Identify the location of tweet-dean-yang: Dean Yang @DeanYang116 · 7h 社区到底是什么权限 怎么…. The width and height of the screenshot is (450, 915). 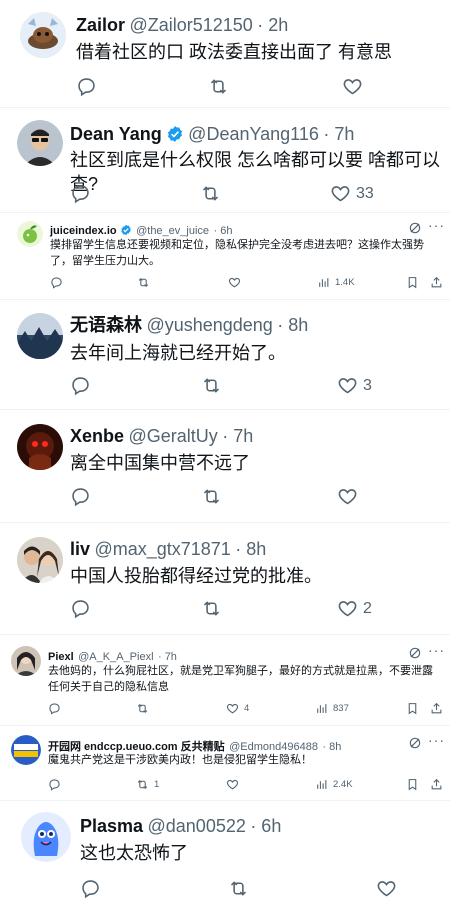
(225, 160).